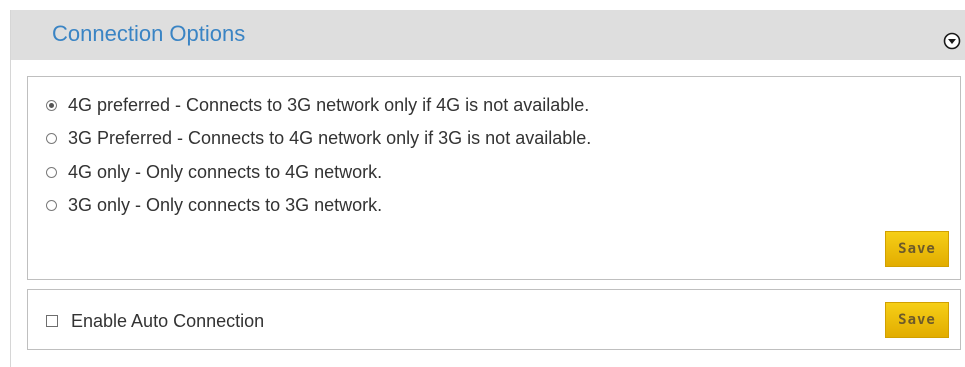 The image size is (965, 367). Describe the element at coordinates (225, 205) in the screenshot. I see `radio-option-label: 3G only - Only connects to 3G network.` at that location.